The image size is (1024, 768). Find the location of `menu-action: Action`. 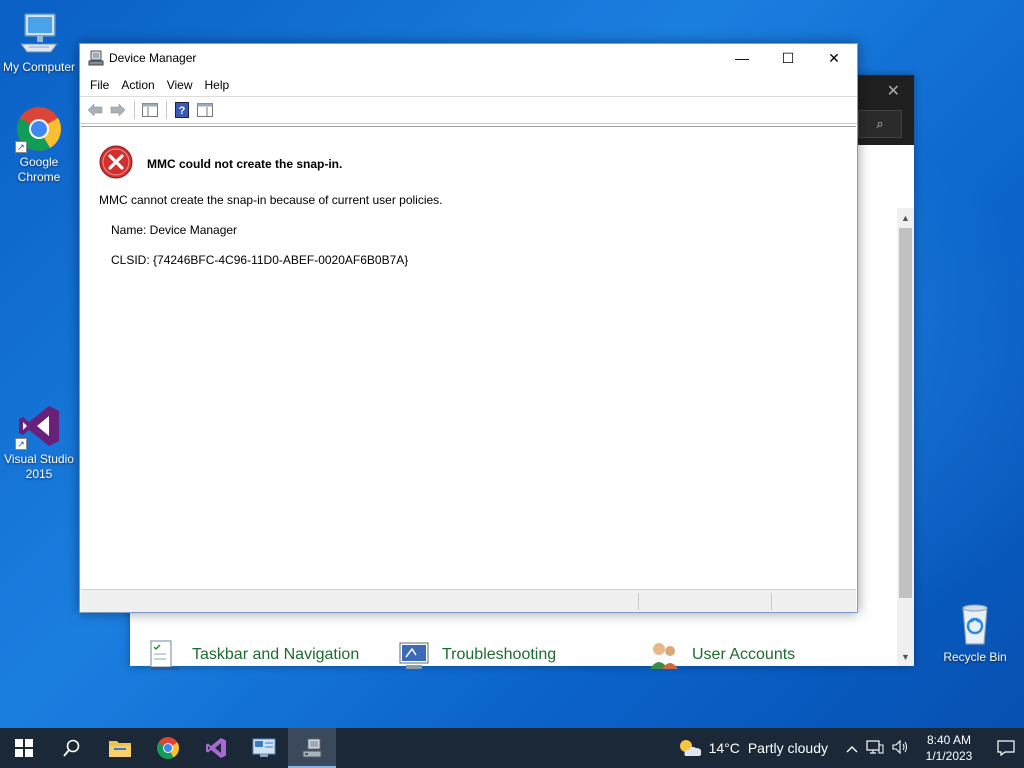

menu-action: Action is located at coordinates (137, 85).